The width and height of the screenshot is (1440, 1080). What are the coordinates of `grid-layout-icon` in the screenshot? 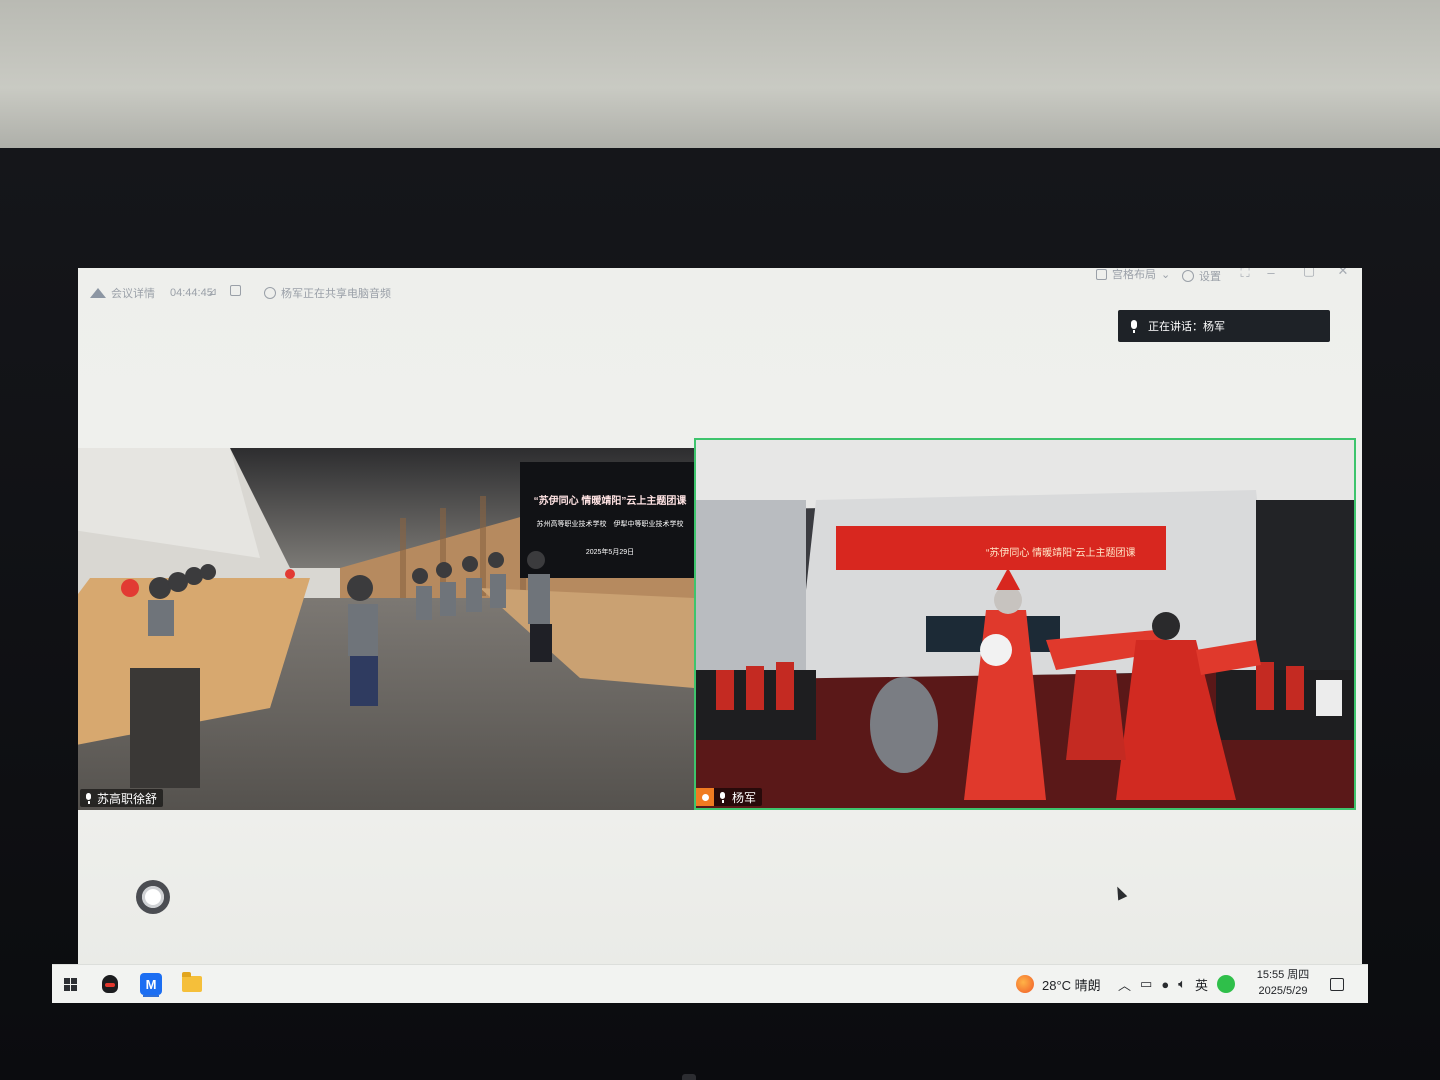 It's located at (1101, 274).